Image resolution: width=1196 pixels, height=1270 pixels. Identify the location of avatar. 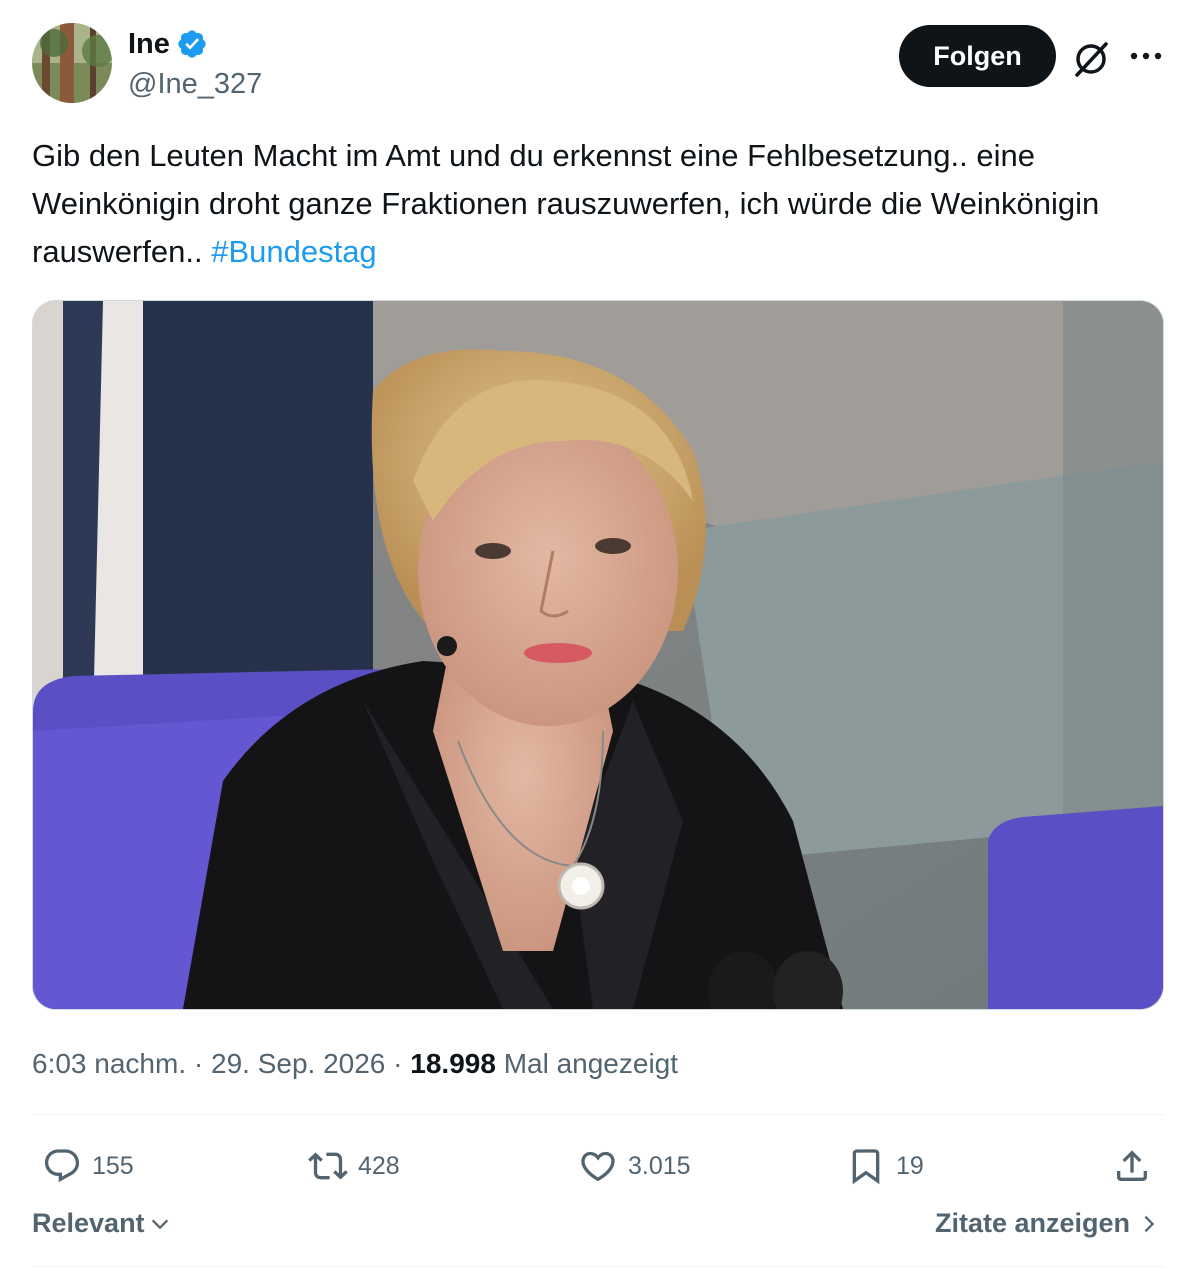
(72, 63).